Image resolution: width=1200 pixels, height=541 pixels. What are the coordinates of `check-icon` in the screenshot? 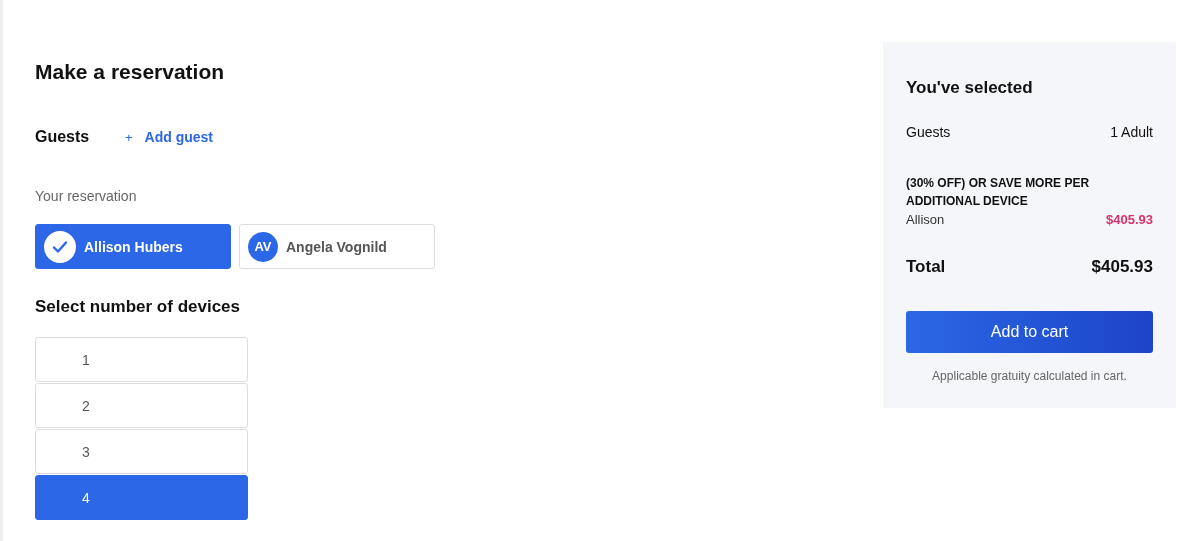 It's located at (60, 246).